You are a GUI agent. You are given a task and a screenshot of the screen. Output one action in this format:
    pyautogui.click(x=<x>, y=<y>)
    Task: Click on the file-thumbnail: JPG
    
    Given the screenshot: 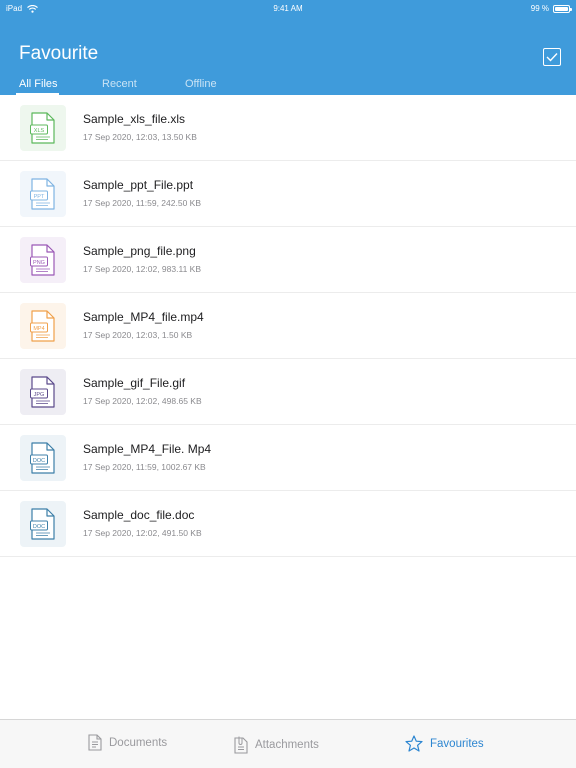 What is the action you would take?
    pyautogui.click(x=43, y=392)
    